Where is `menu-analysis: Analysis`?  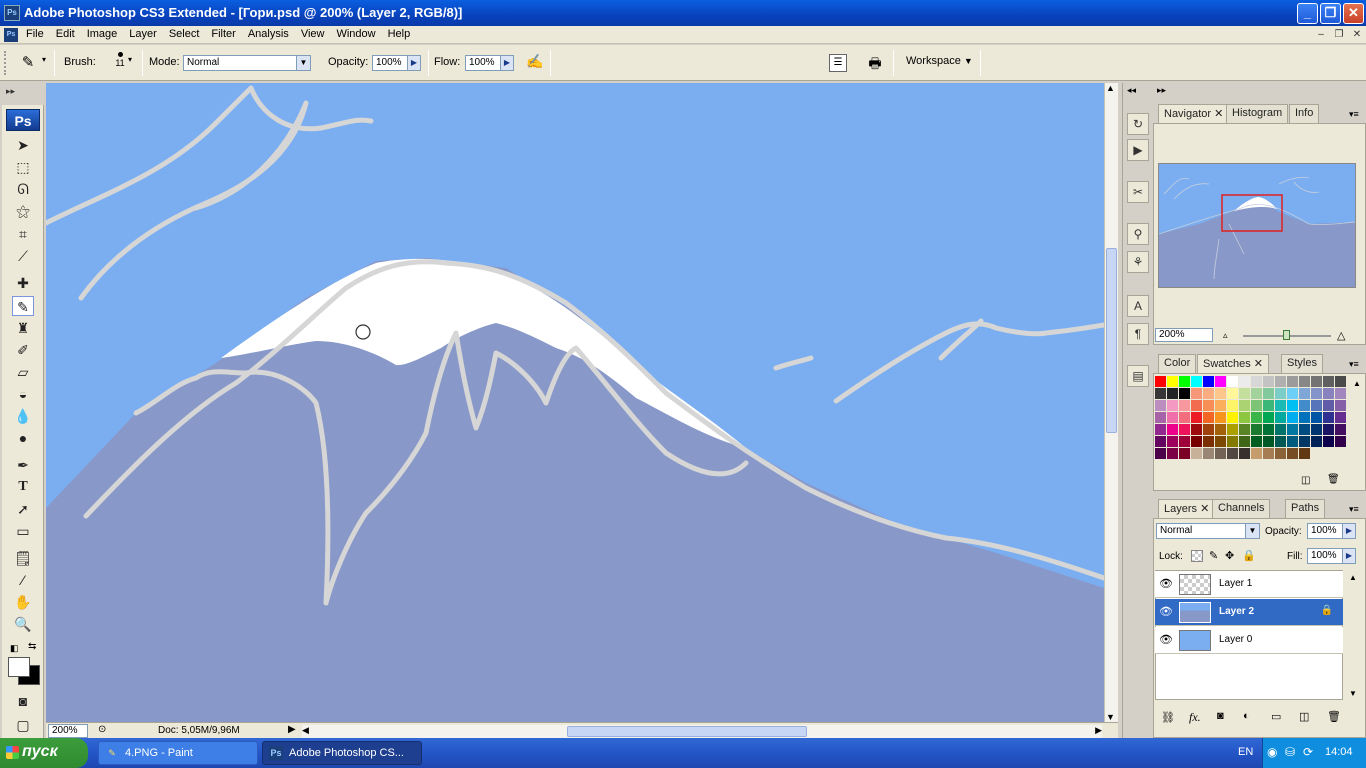 menu-analysis: Analysis is located at coordinates (268, 34).